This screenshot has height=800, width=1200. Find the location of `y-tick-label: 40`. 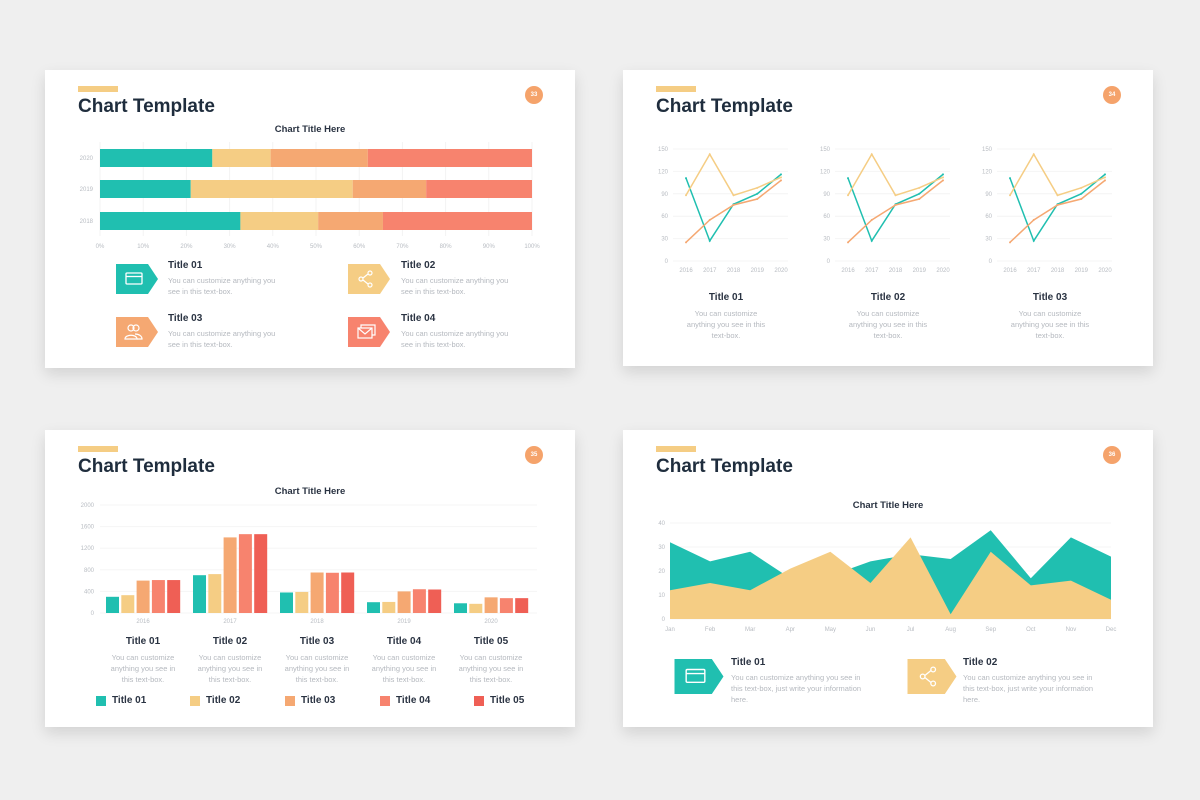

y-tick-label: 40 is located at coordinates (661, 524).